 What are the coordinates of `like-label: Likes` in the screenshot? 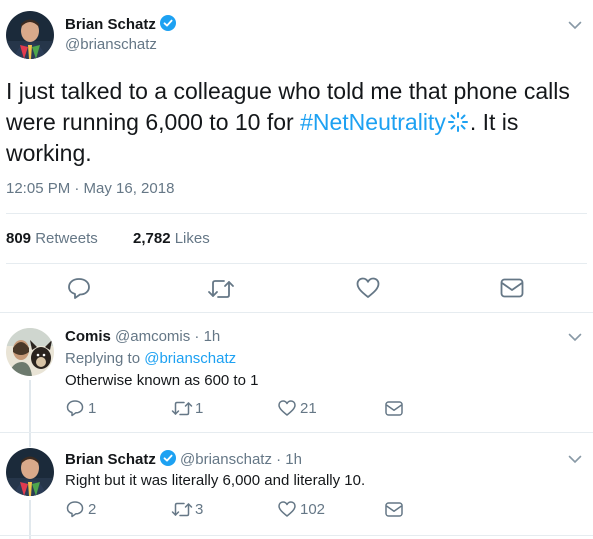 It's located at (192, 238).